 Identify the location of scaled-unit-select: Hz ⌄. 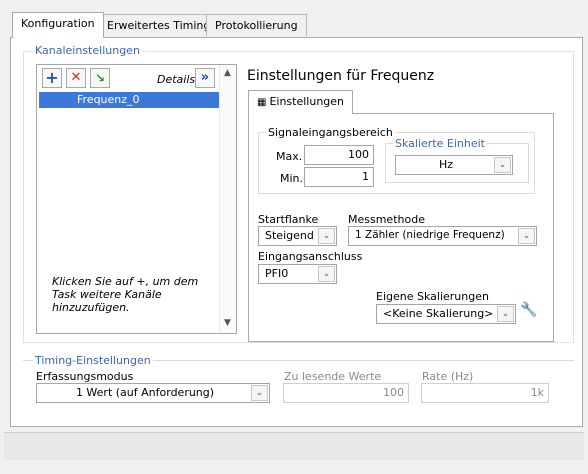
(454, 165).